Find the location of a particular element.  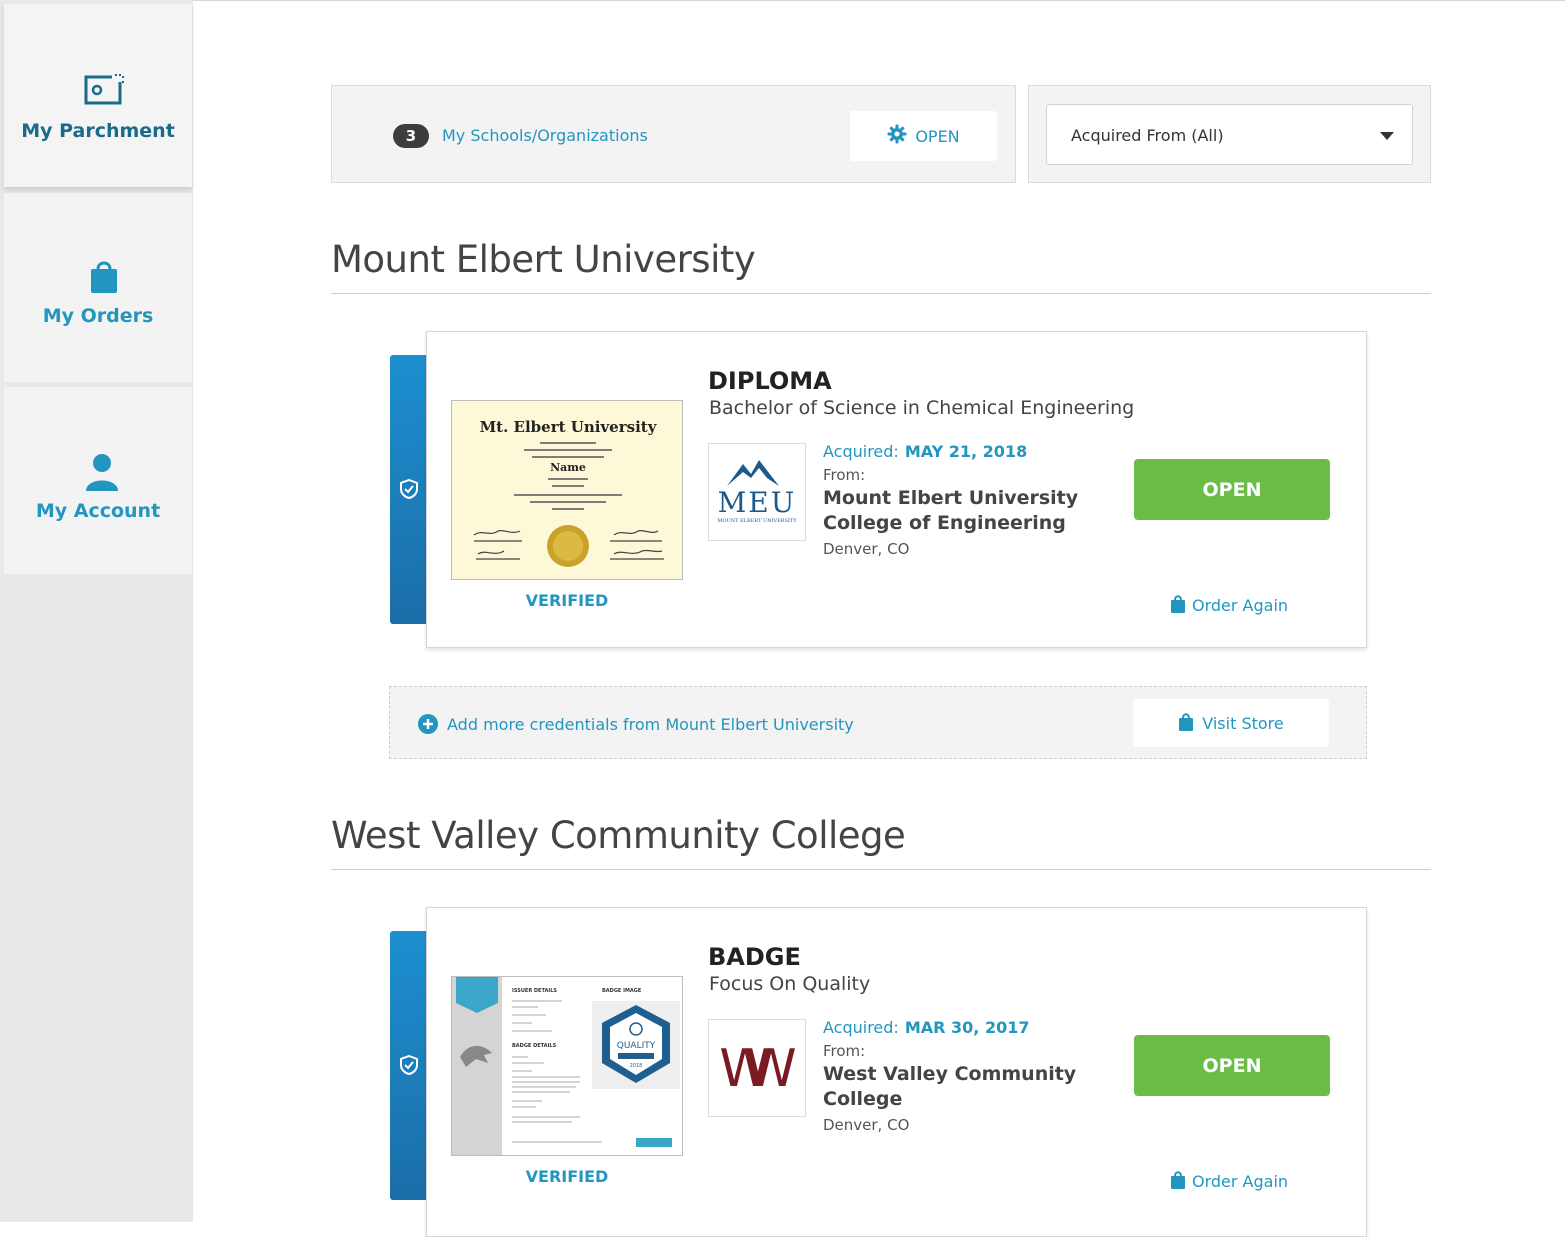

parchment-card-icon is located at coordinates (104, 91).